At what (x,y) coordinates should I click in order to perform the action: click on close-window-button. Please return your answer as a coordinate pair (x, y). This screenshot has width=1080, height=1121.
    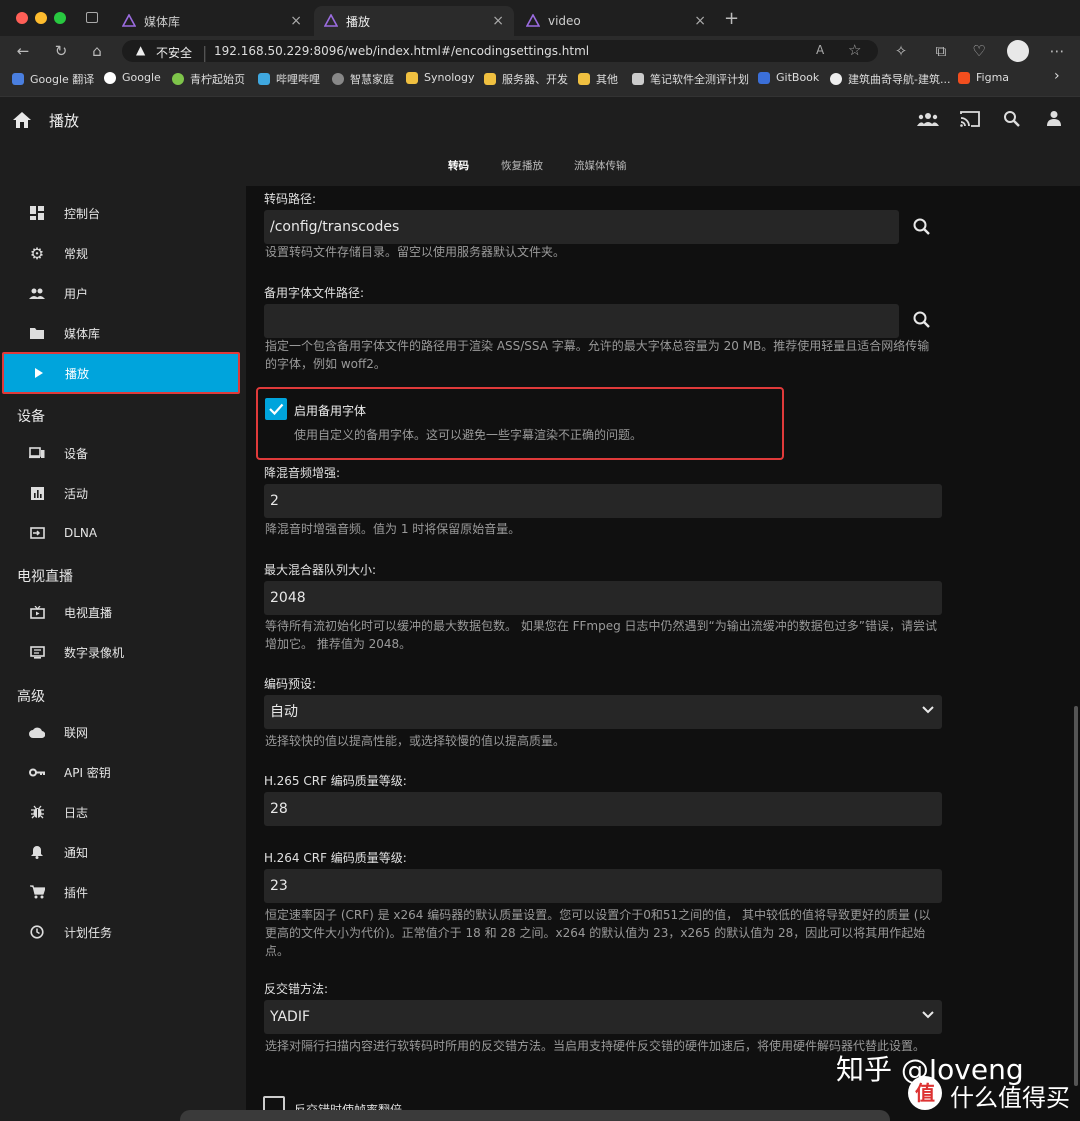
    Looking at the image, I should click on (22, 18).